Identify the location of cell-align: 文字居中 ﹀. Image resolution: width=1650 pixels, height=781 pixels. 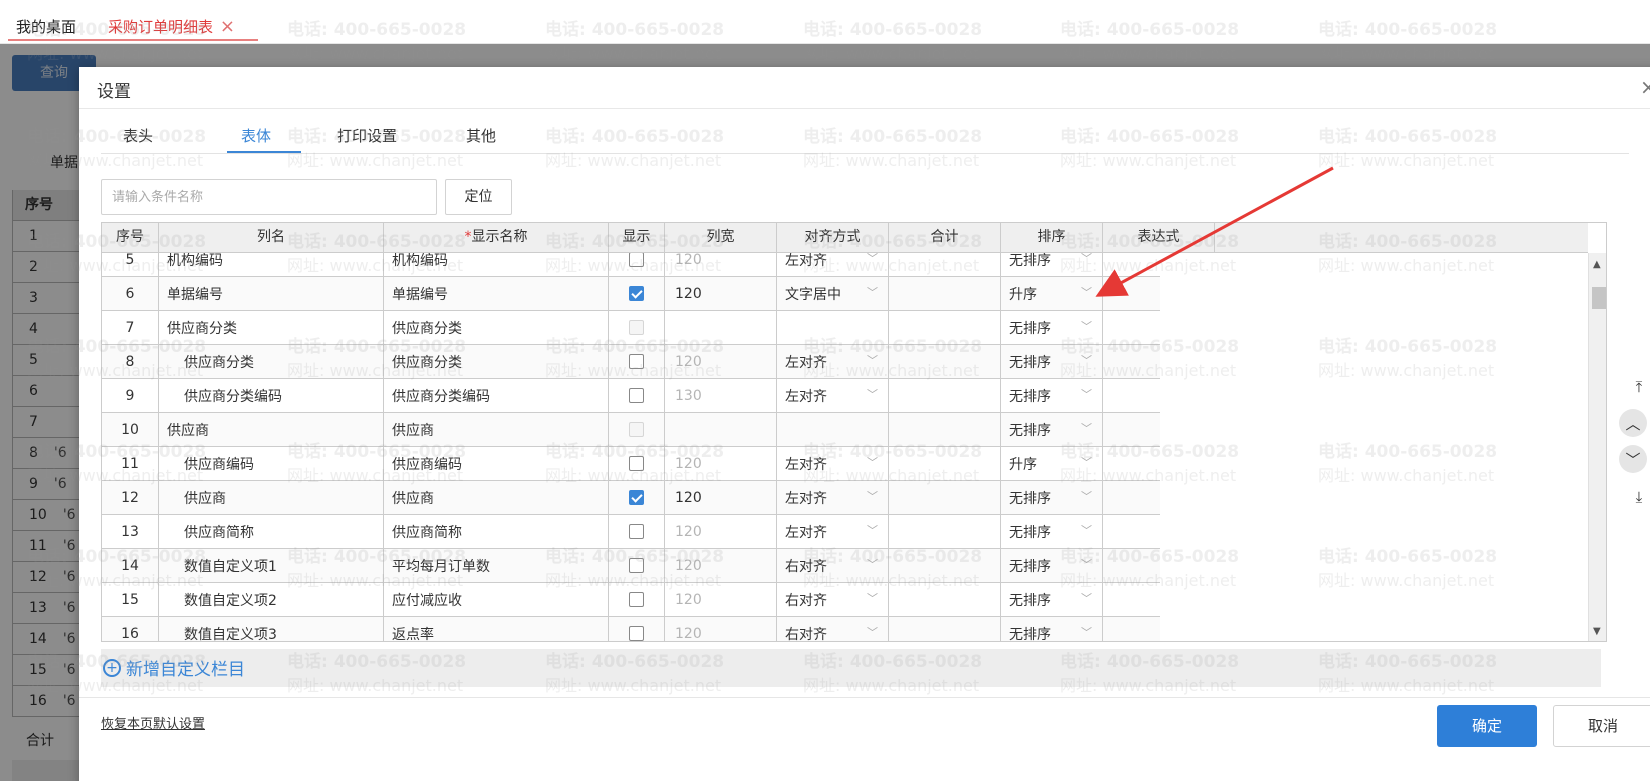
(833, 293).